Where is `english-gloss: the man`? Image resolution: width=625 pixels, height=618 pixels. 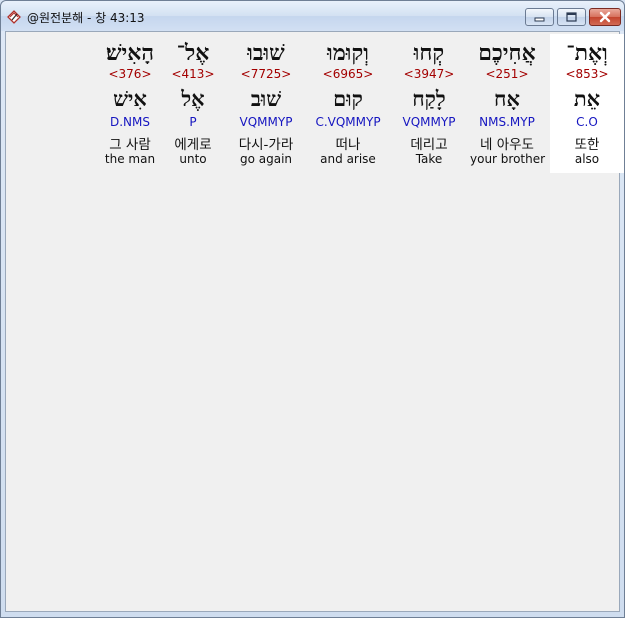 english-gloss: the man is located at coordinates (130, 159).